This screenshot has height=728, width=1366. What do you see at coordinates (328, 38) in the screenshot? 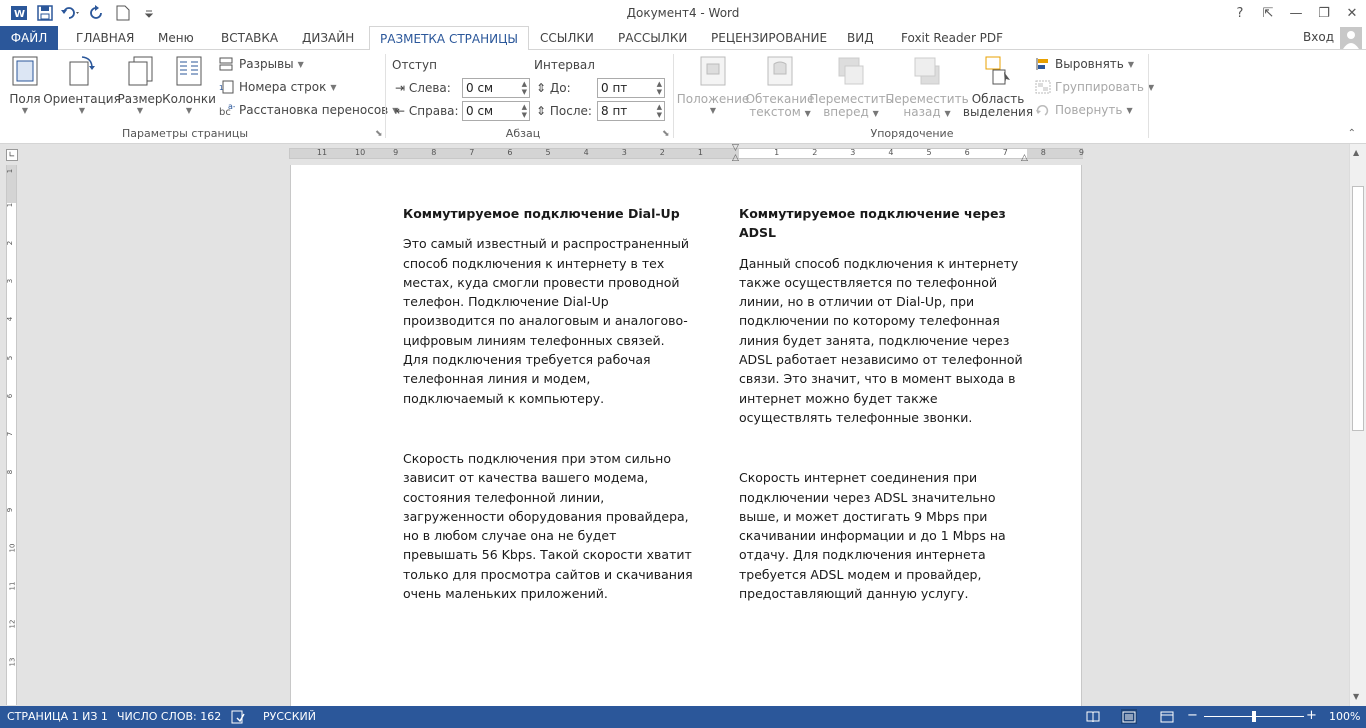
I see `tab-design: ДИЗАЙН` at bounding box center [328, 38].